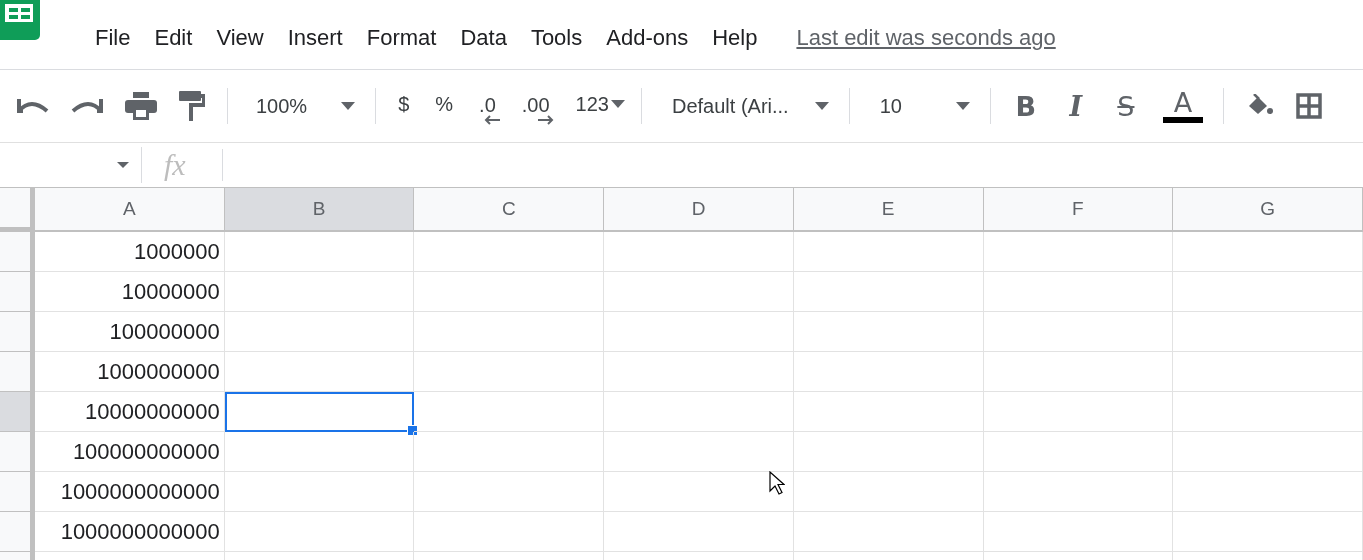 This screenshot has width=1363, height=560. Describe the element at coordinates (130, 252) in the screenshot. I see `table-cell: 1000000` at that location.